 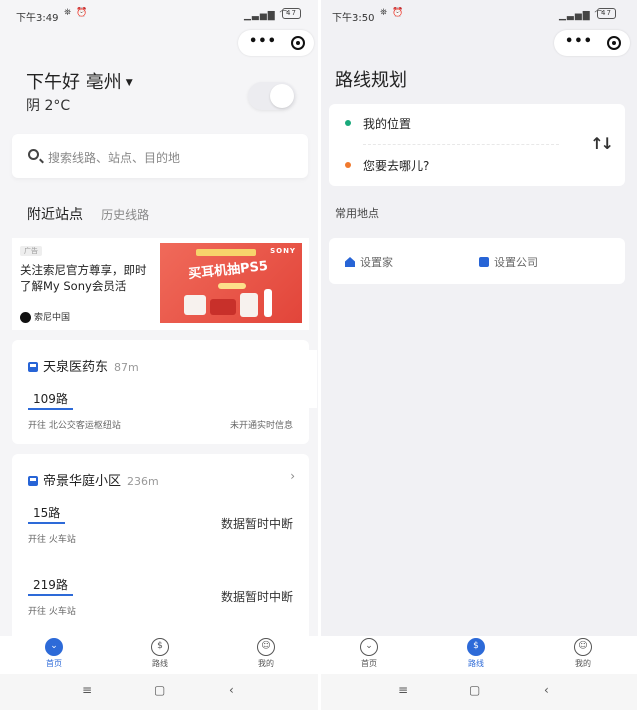 What do you see at coordinates (357, 213) in the screenshot?
I see `common-places-label: 常用地点` at bounding box center [357, 213].